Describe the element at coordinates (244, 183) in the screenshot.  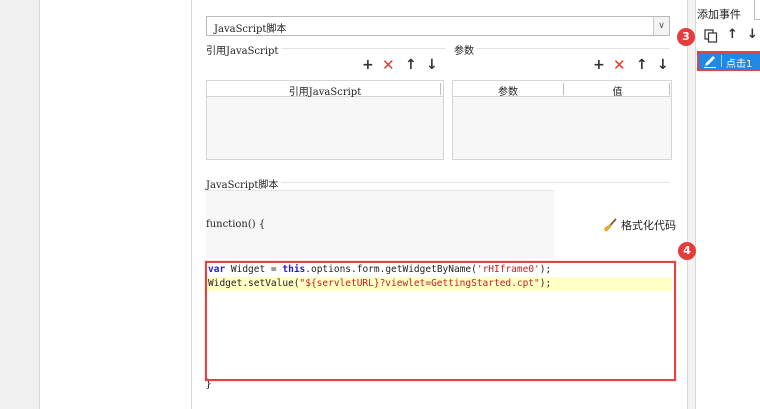
I see `script-group-label: JavaScript脚本` at that location.